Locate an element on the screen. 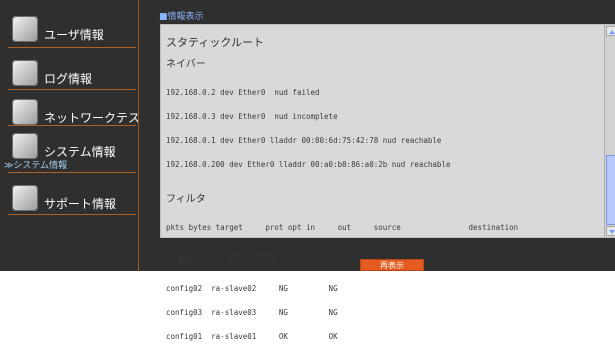 The width and height of the screenshot is (615, 363). sidebar-subitem-system-info: ≫システム情報 is located at coordinates (35, 164).